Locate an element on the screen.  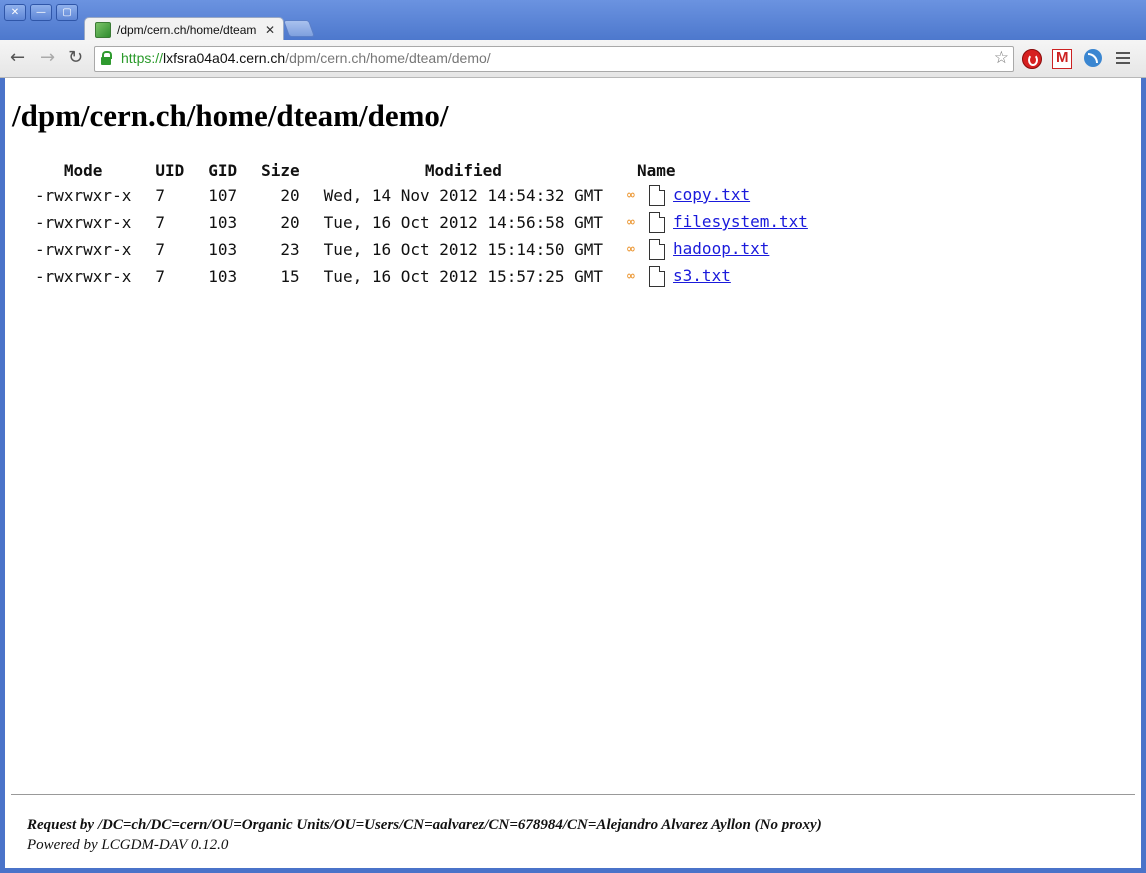
table-header-row: Mode UID GID Size Modified Name is located at coordinates (421, 170).